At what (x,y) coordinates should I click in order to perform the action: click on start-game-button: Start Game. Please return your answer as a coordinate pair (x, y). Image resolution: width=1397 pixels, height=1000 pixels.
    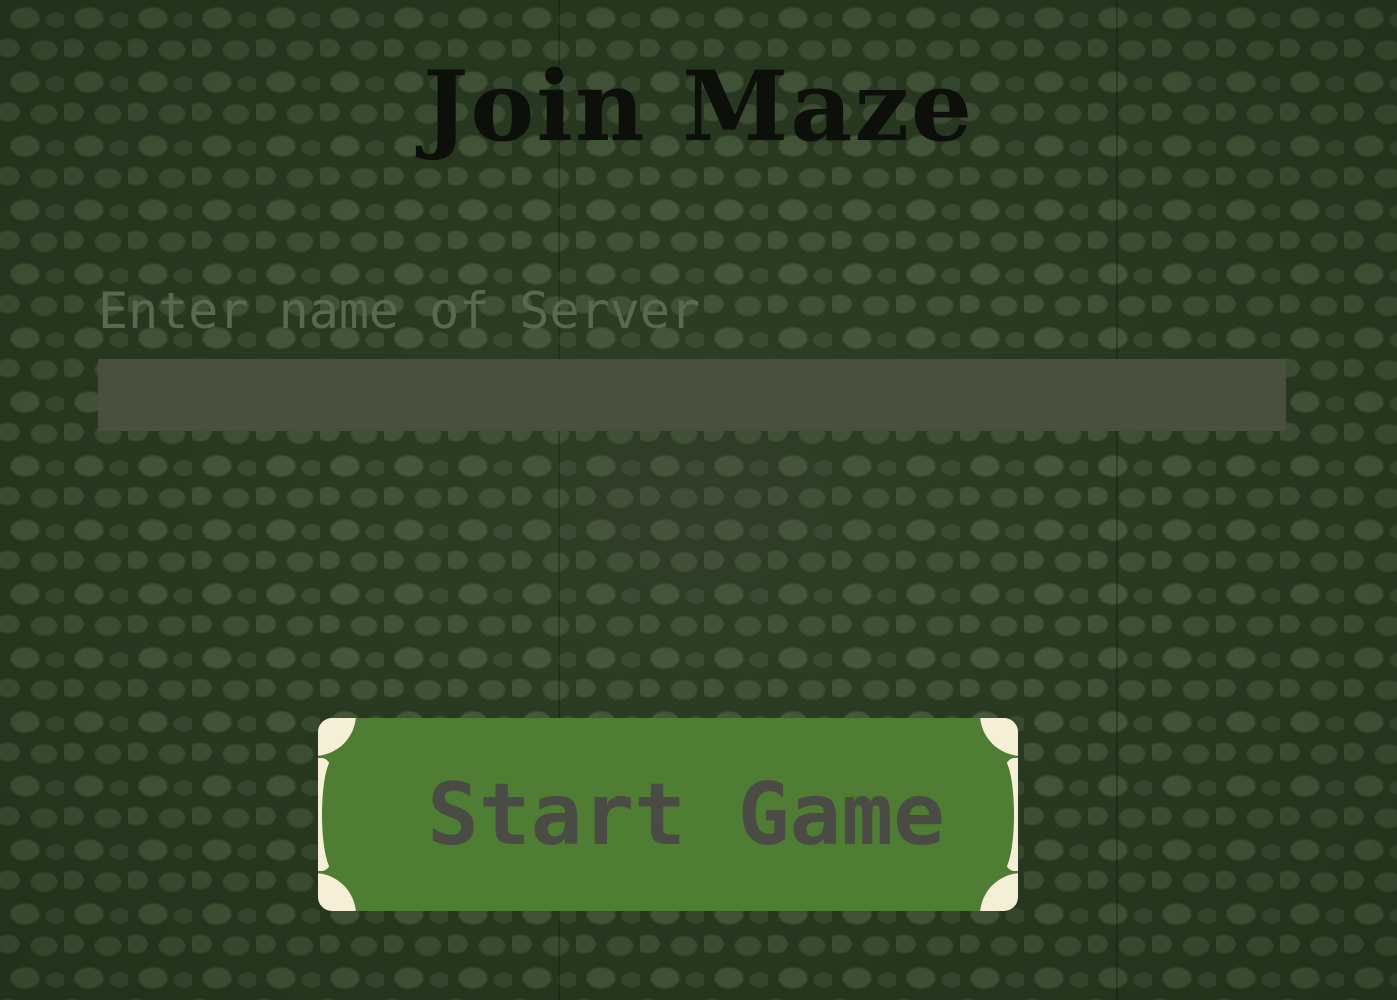
    Looking at the image, I should click on (668, 814).